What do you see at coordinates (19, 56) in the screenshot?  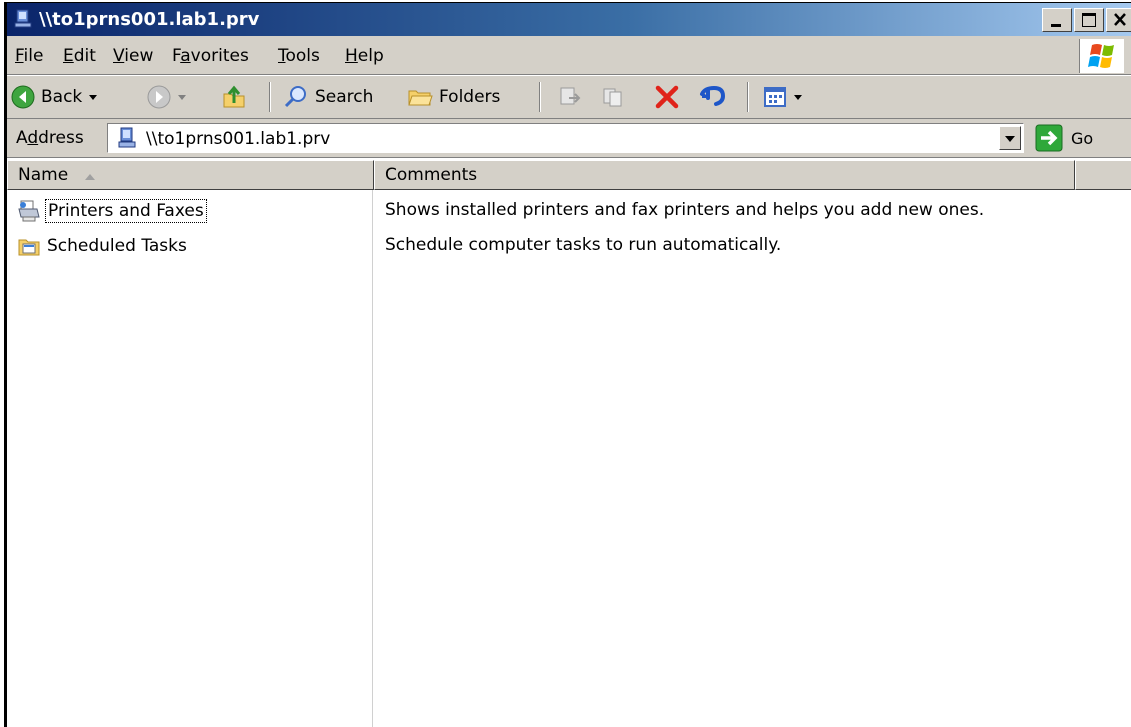 I see `menu-file-accel: F` at bounding box center [19, 56].